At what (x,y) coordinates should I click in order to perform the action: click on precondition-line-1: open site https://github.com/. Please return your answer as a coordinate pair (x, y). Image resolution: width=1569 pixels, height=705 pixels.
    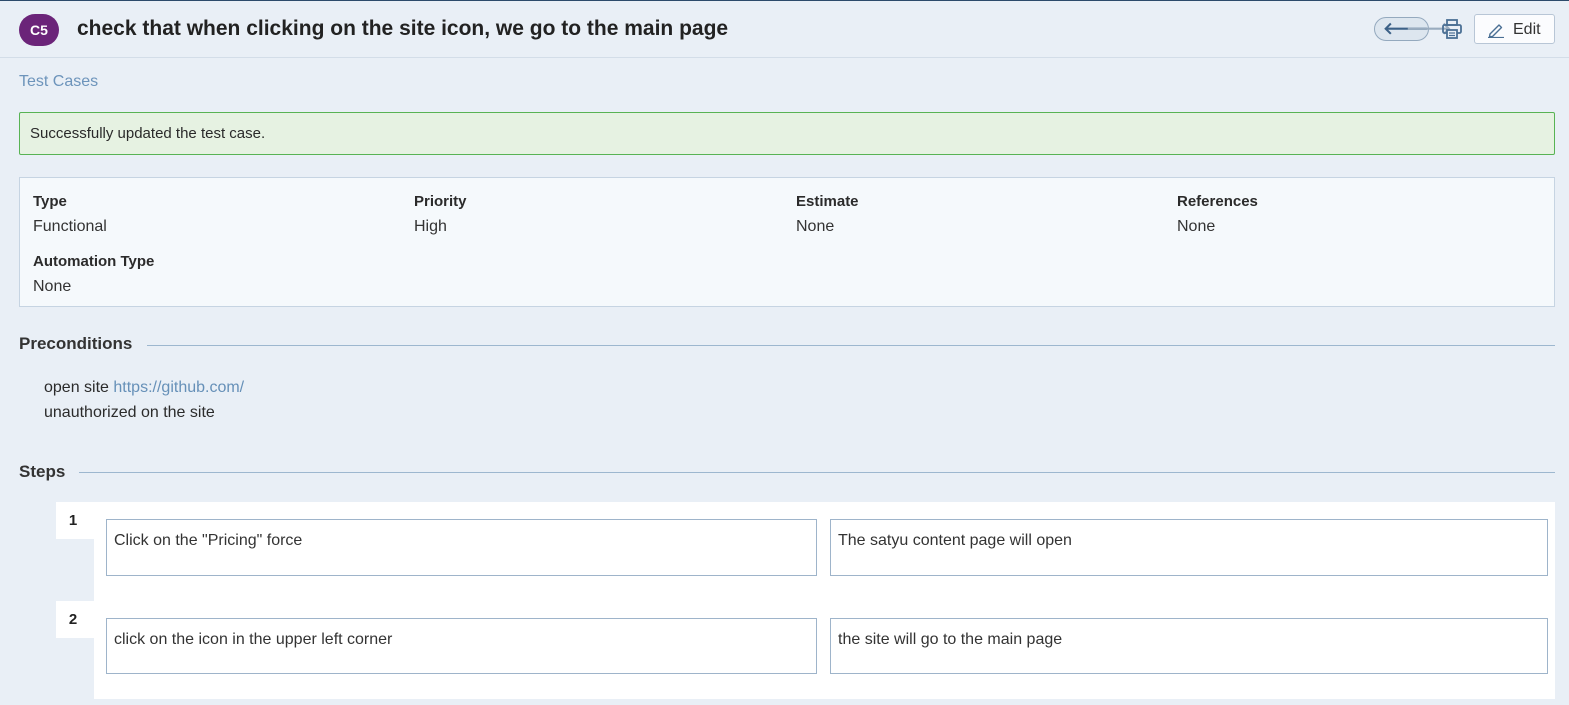
    Looking at the image, I should click on (144, 388).